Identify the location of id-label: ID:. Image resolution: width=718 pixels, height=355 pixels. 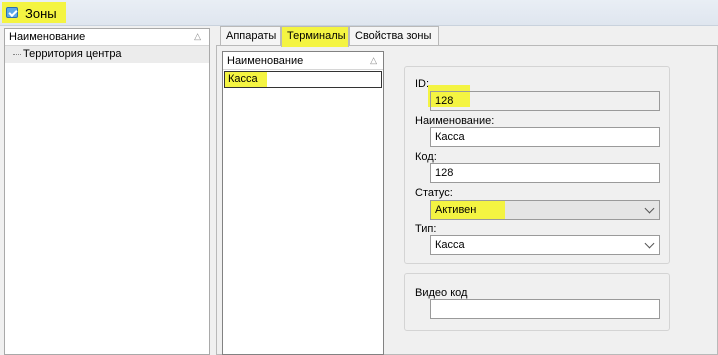
(422, 84).